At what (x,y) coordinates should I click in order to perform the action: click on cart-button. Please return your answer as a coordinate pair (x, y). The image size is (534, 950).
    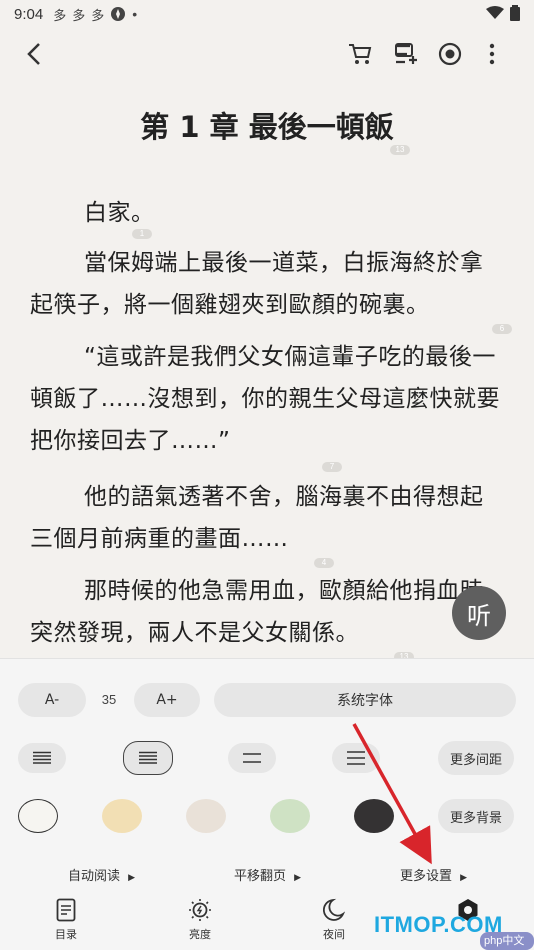
    Looking at the image, I should click on (360, 54).